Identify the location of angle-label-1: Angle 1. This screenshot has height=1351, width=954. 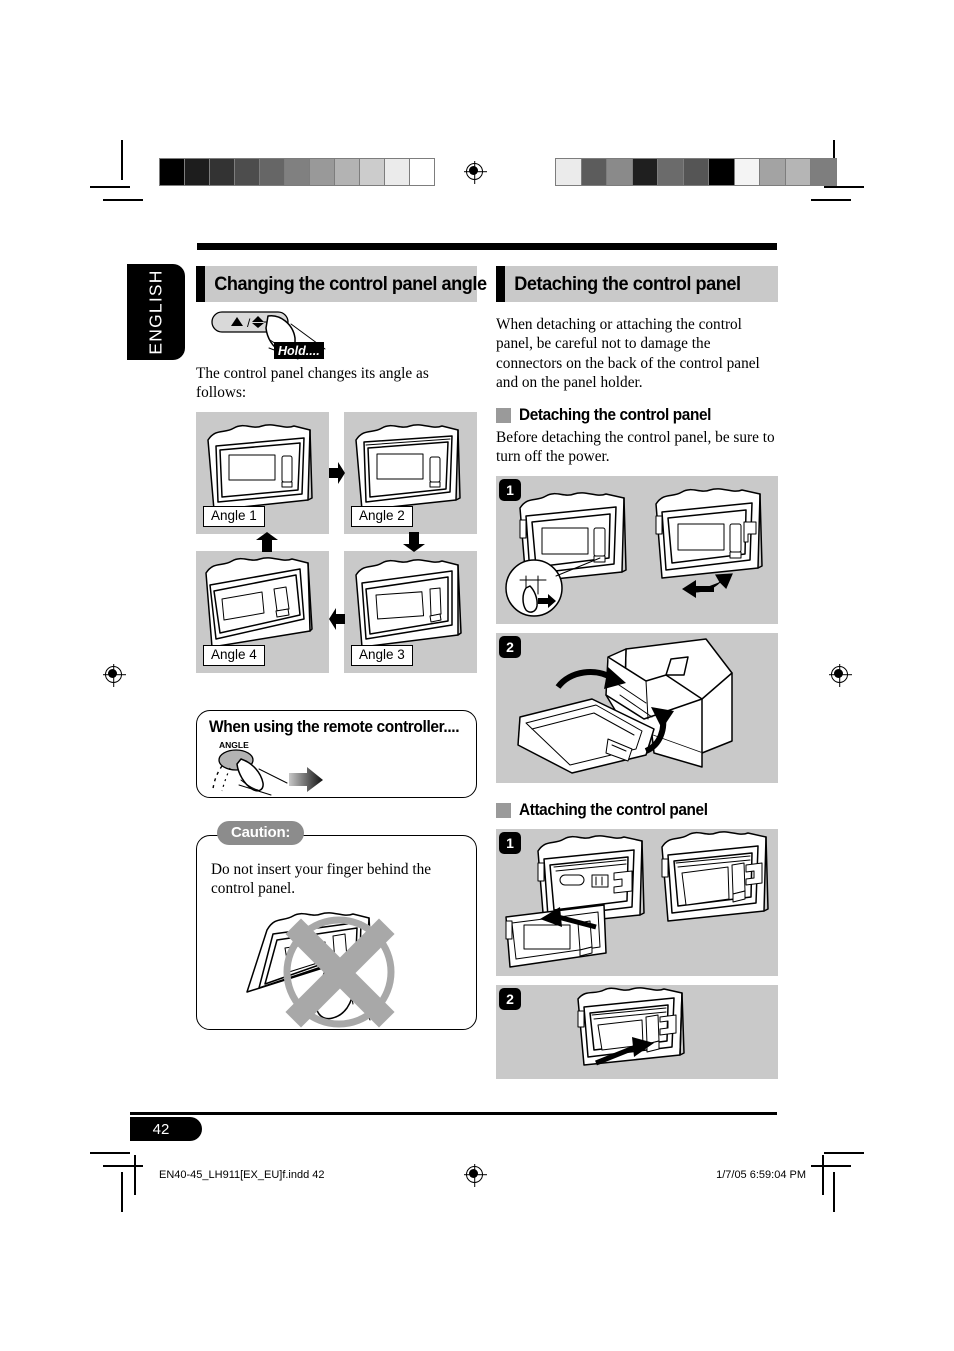
(234, 516).